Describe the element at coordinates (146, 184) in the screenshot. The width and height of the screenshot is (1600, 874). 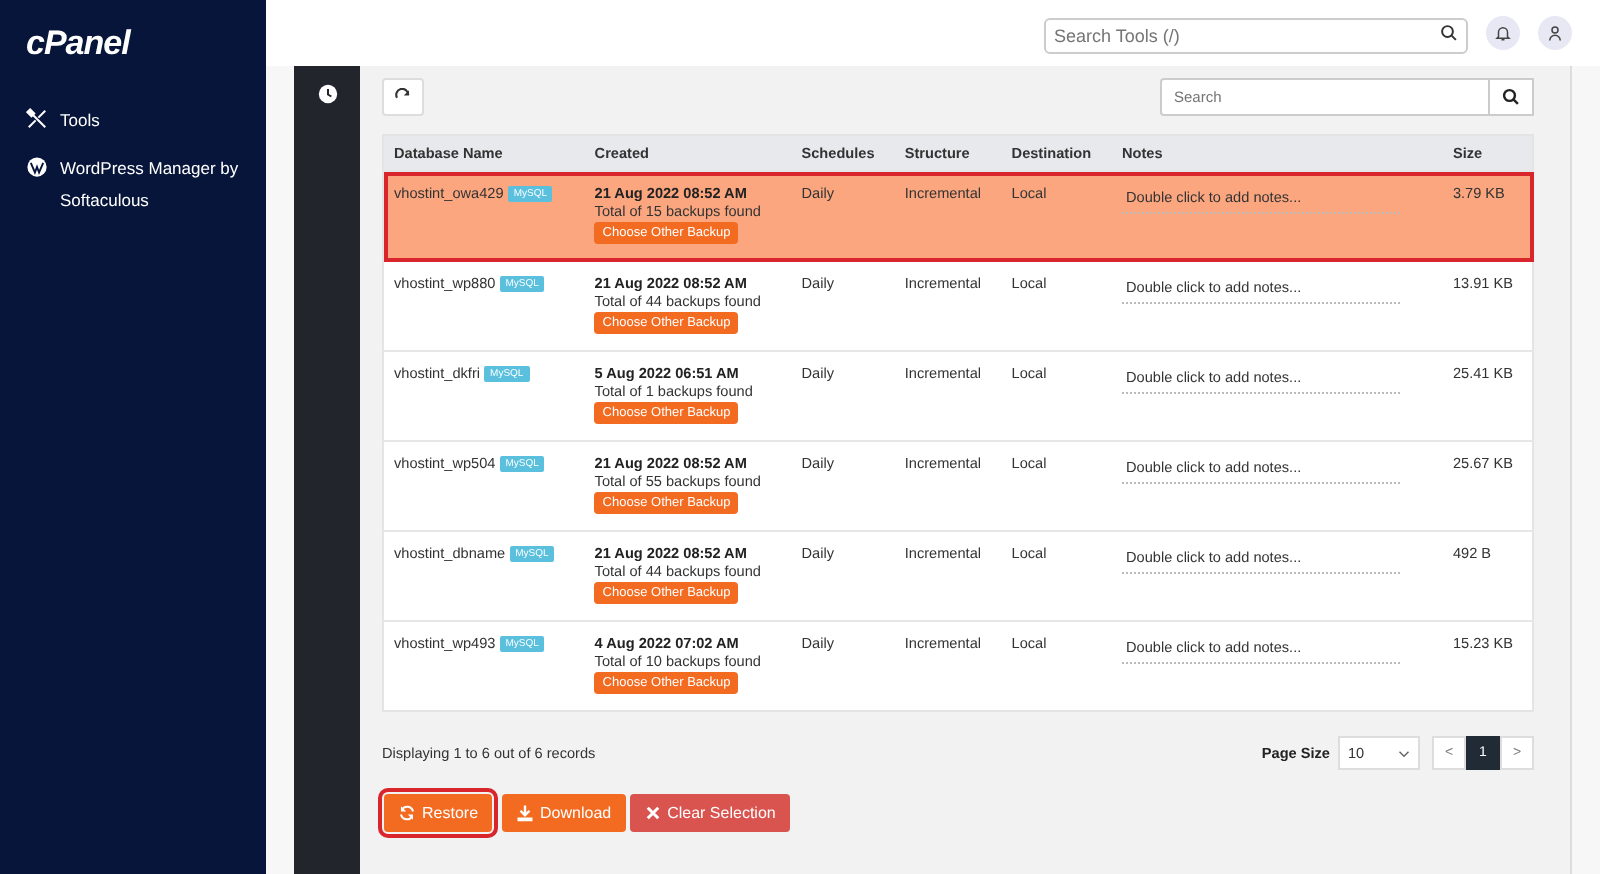
I see `sidebar-item: WordPress Manager by Softaculous` at that location.